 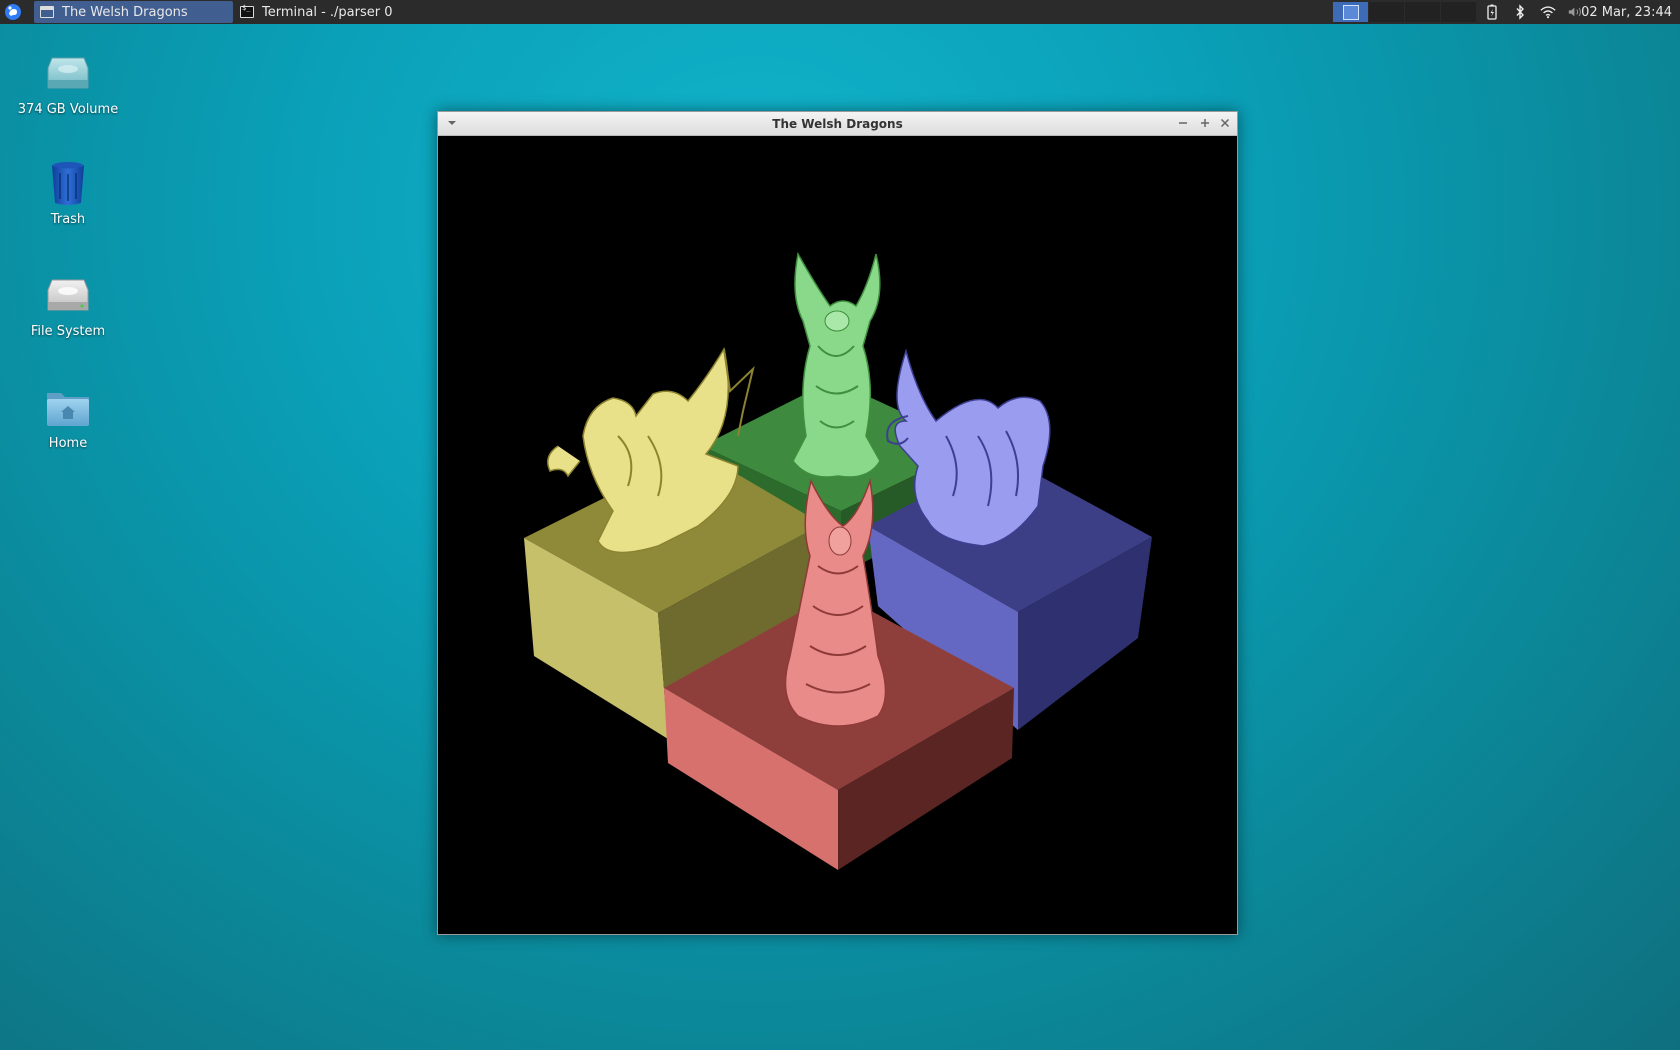 I want to click on desktop-icon-filesystem: File System, so click(x=68, y=304).